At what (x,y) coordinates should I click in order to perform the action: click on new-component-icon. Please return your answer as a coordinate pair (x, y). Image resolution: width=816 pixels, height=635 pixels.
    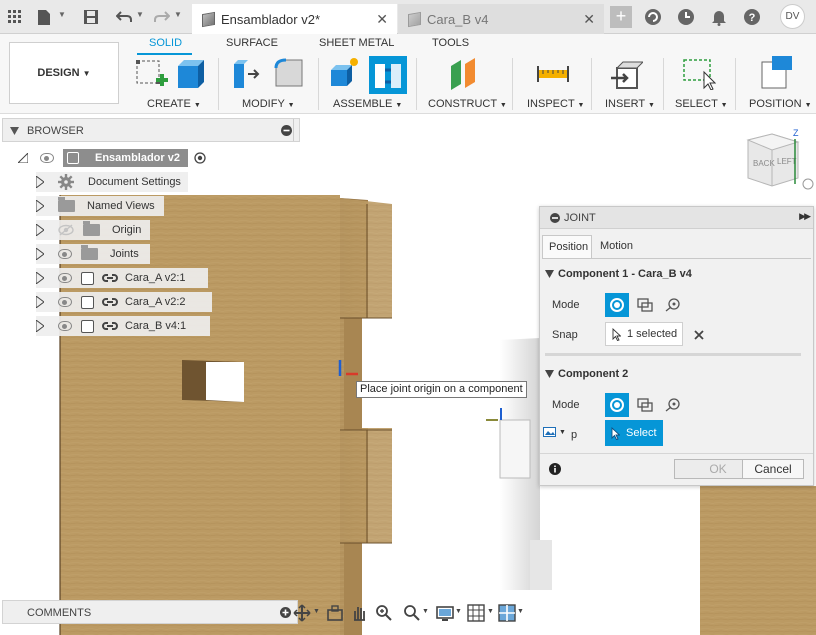
    Looking at the image, I should click on (344, 73).